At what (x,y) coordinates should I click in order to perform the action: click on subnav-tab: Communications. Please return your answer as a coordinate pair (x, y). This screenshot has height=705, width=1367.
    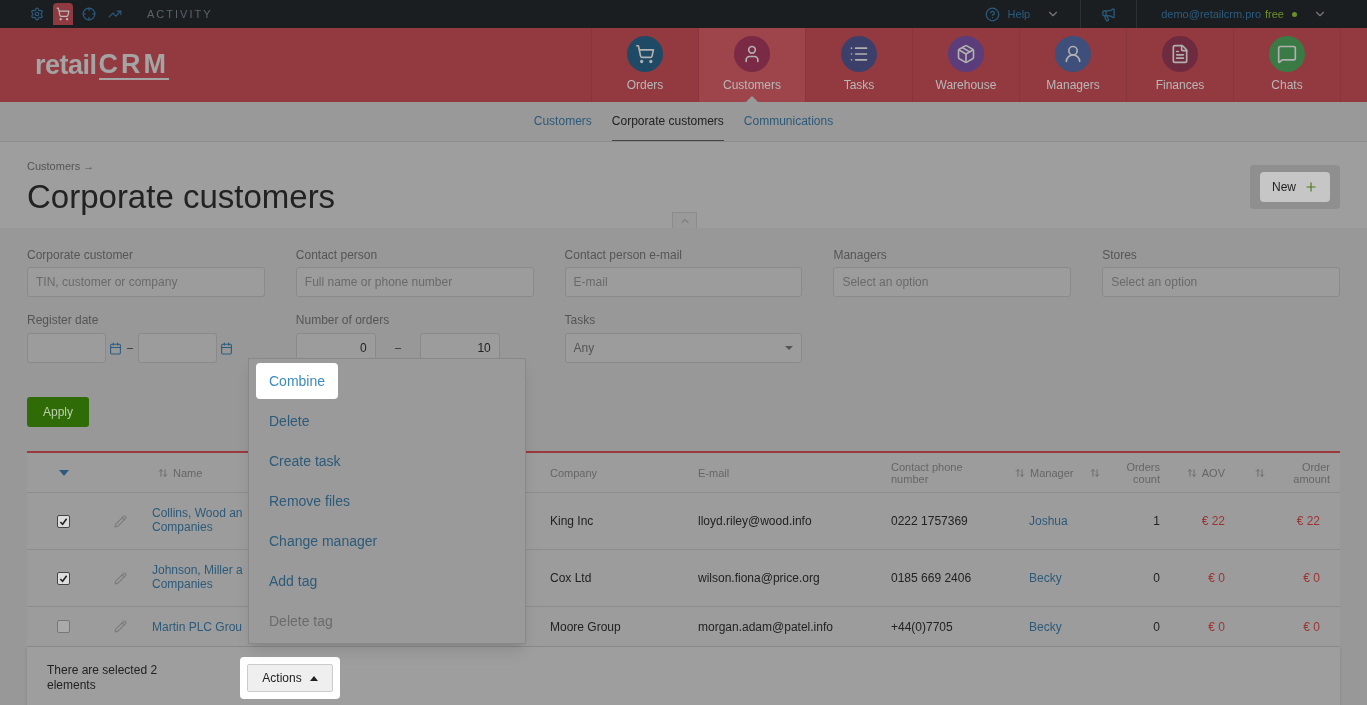
    Looking at the image, I should click on (788, 121).